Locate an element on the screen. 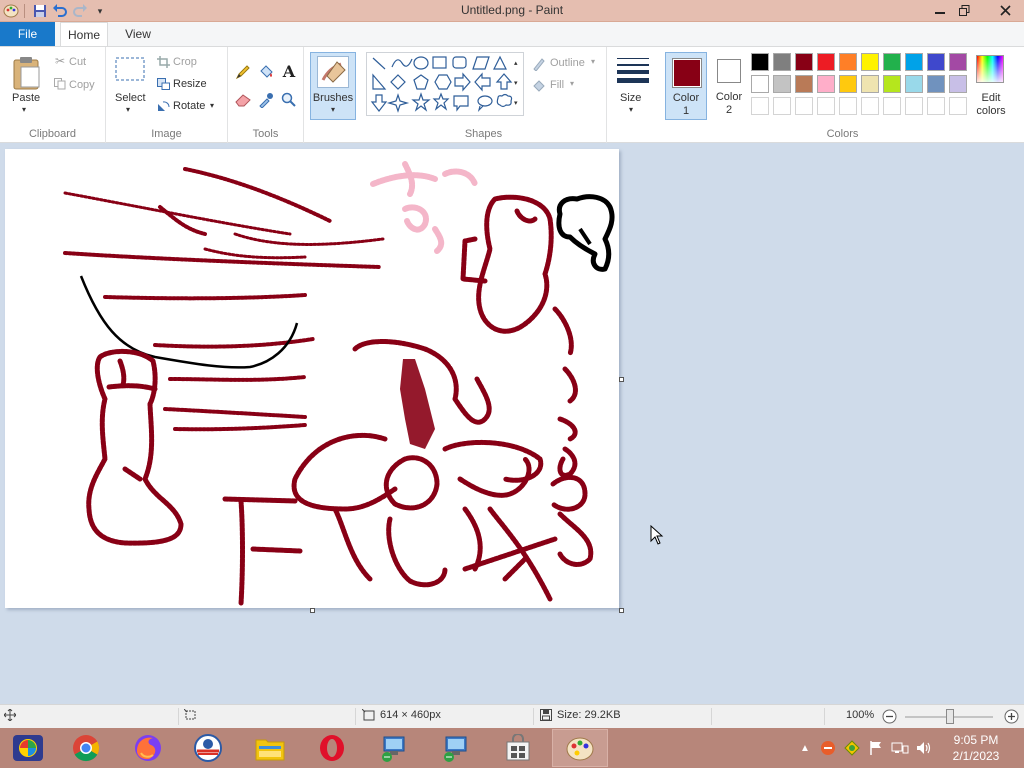 The image size is (1024, 768). pencil-icon is located at coordinates (243, 72).